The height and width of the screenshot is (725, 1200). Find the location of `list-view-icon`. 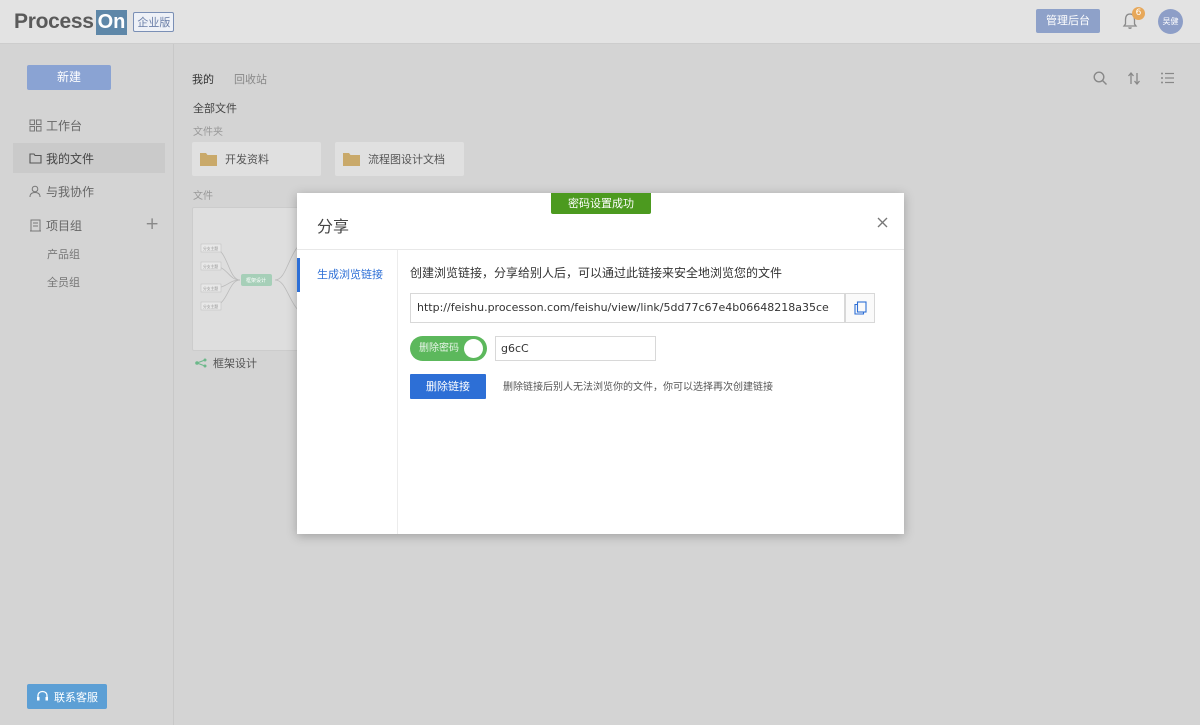

list-view-icon is located at coordinates (1167, 79).